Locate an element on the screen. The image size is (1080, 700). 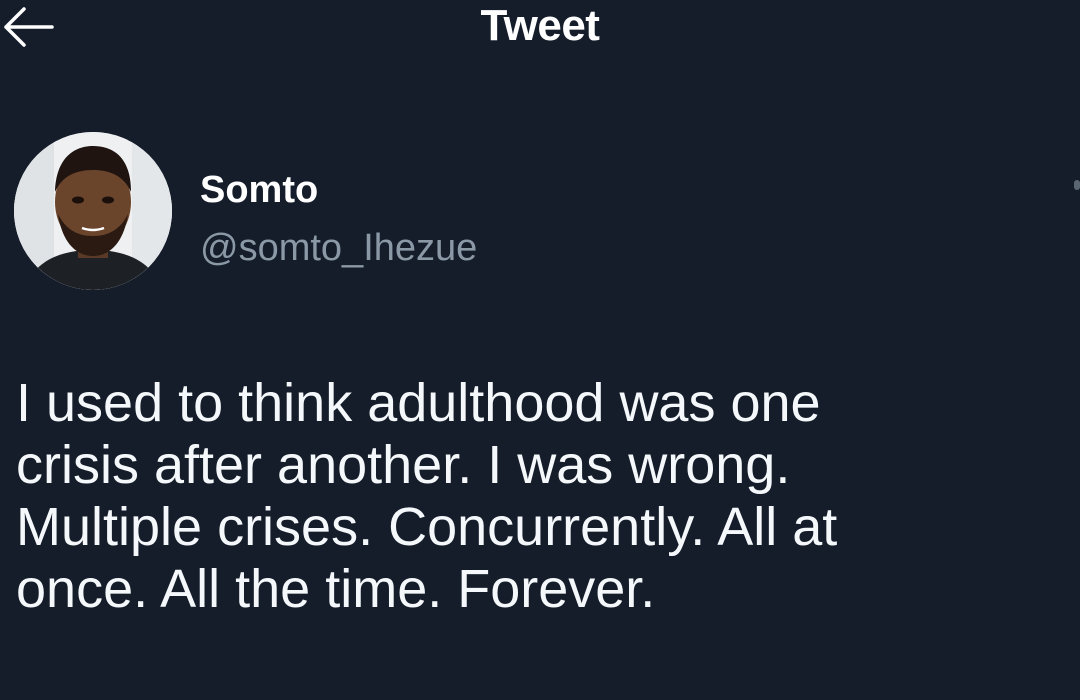
top-bar: Tweet is located at coordinates (540, 30).